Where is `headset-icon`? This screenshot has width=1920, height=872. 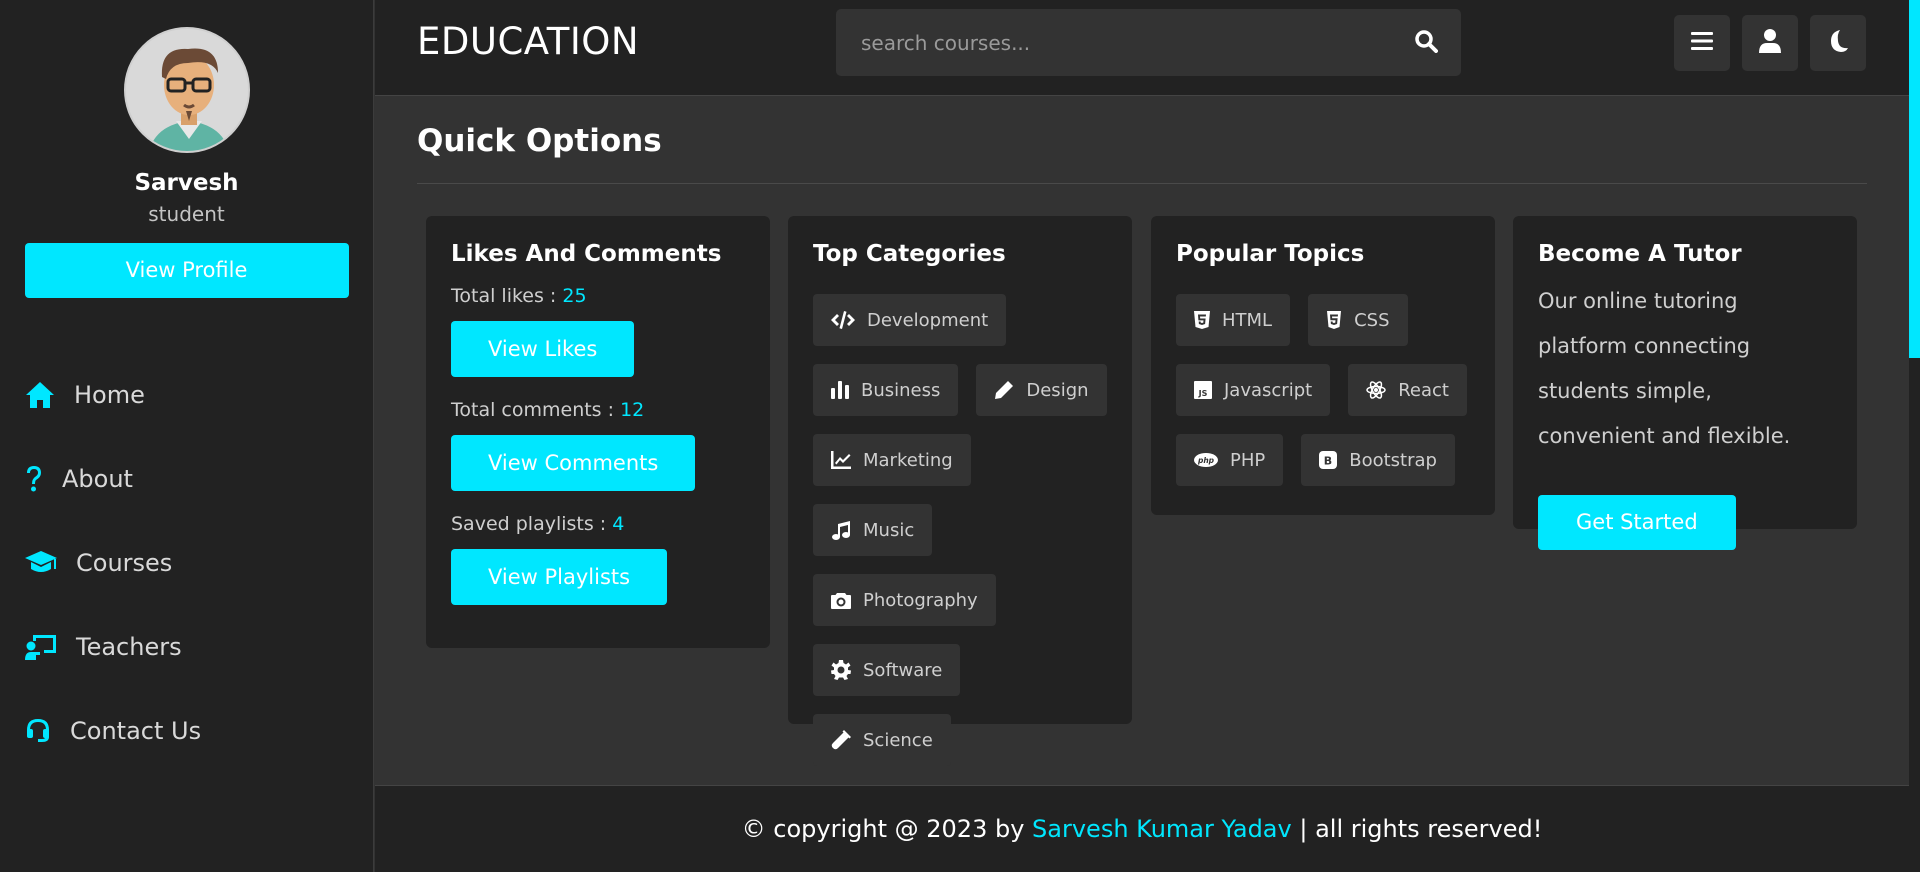 headset-icon is located at coordinates (38, 731).